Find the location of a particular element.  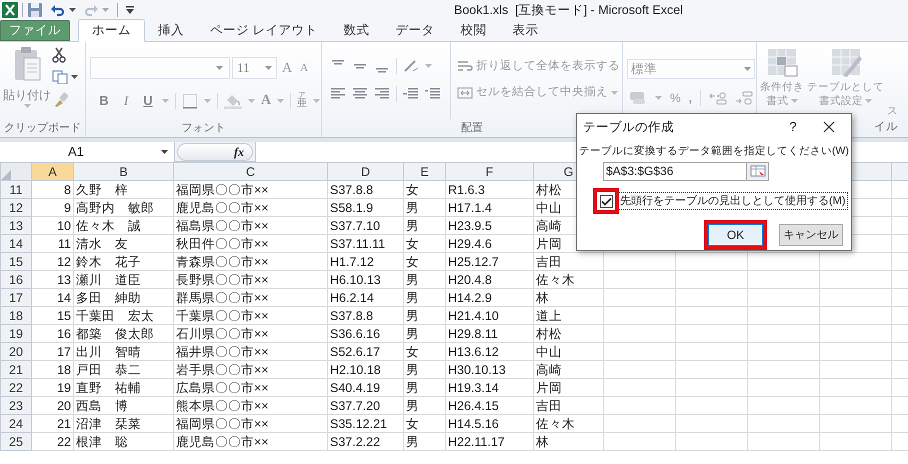

table-cell: 石川県〇〇市×× is located at coordinates (251, 333).